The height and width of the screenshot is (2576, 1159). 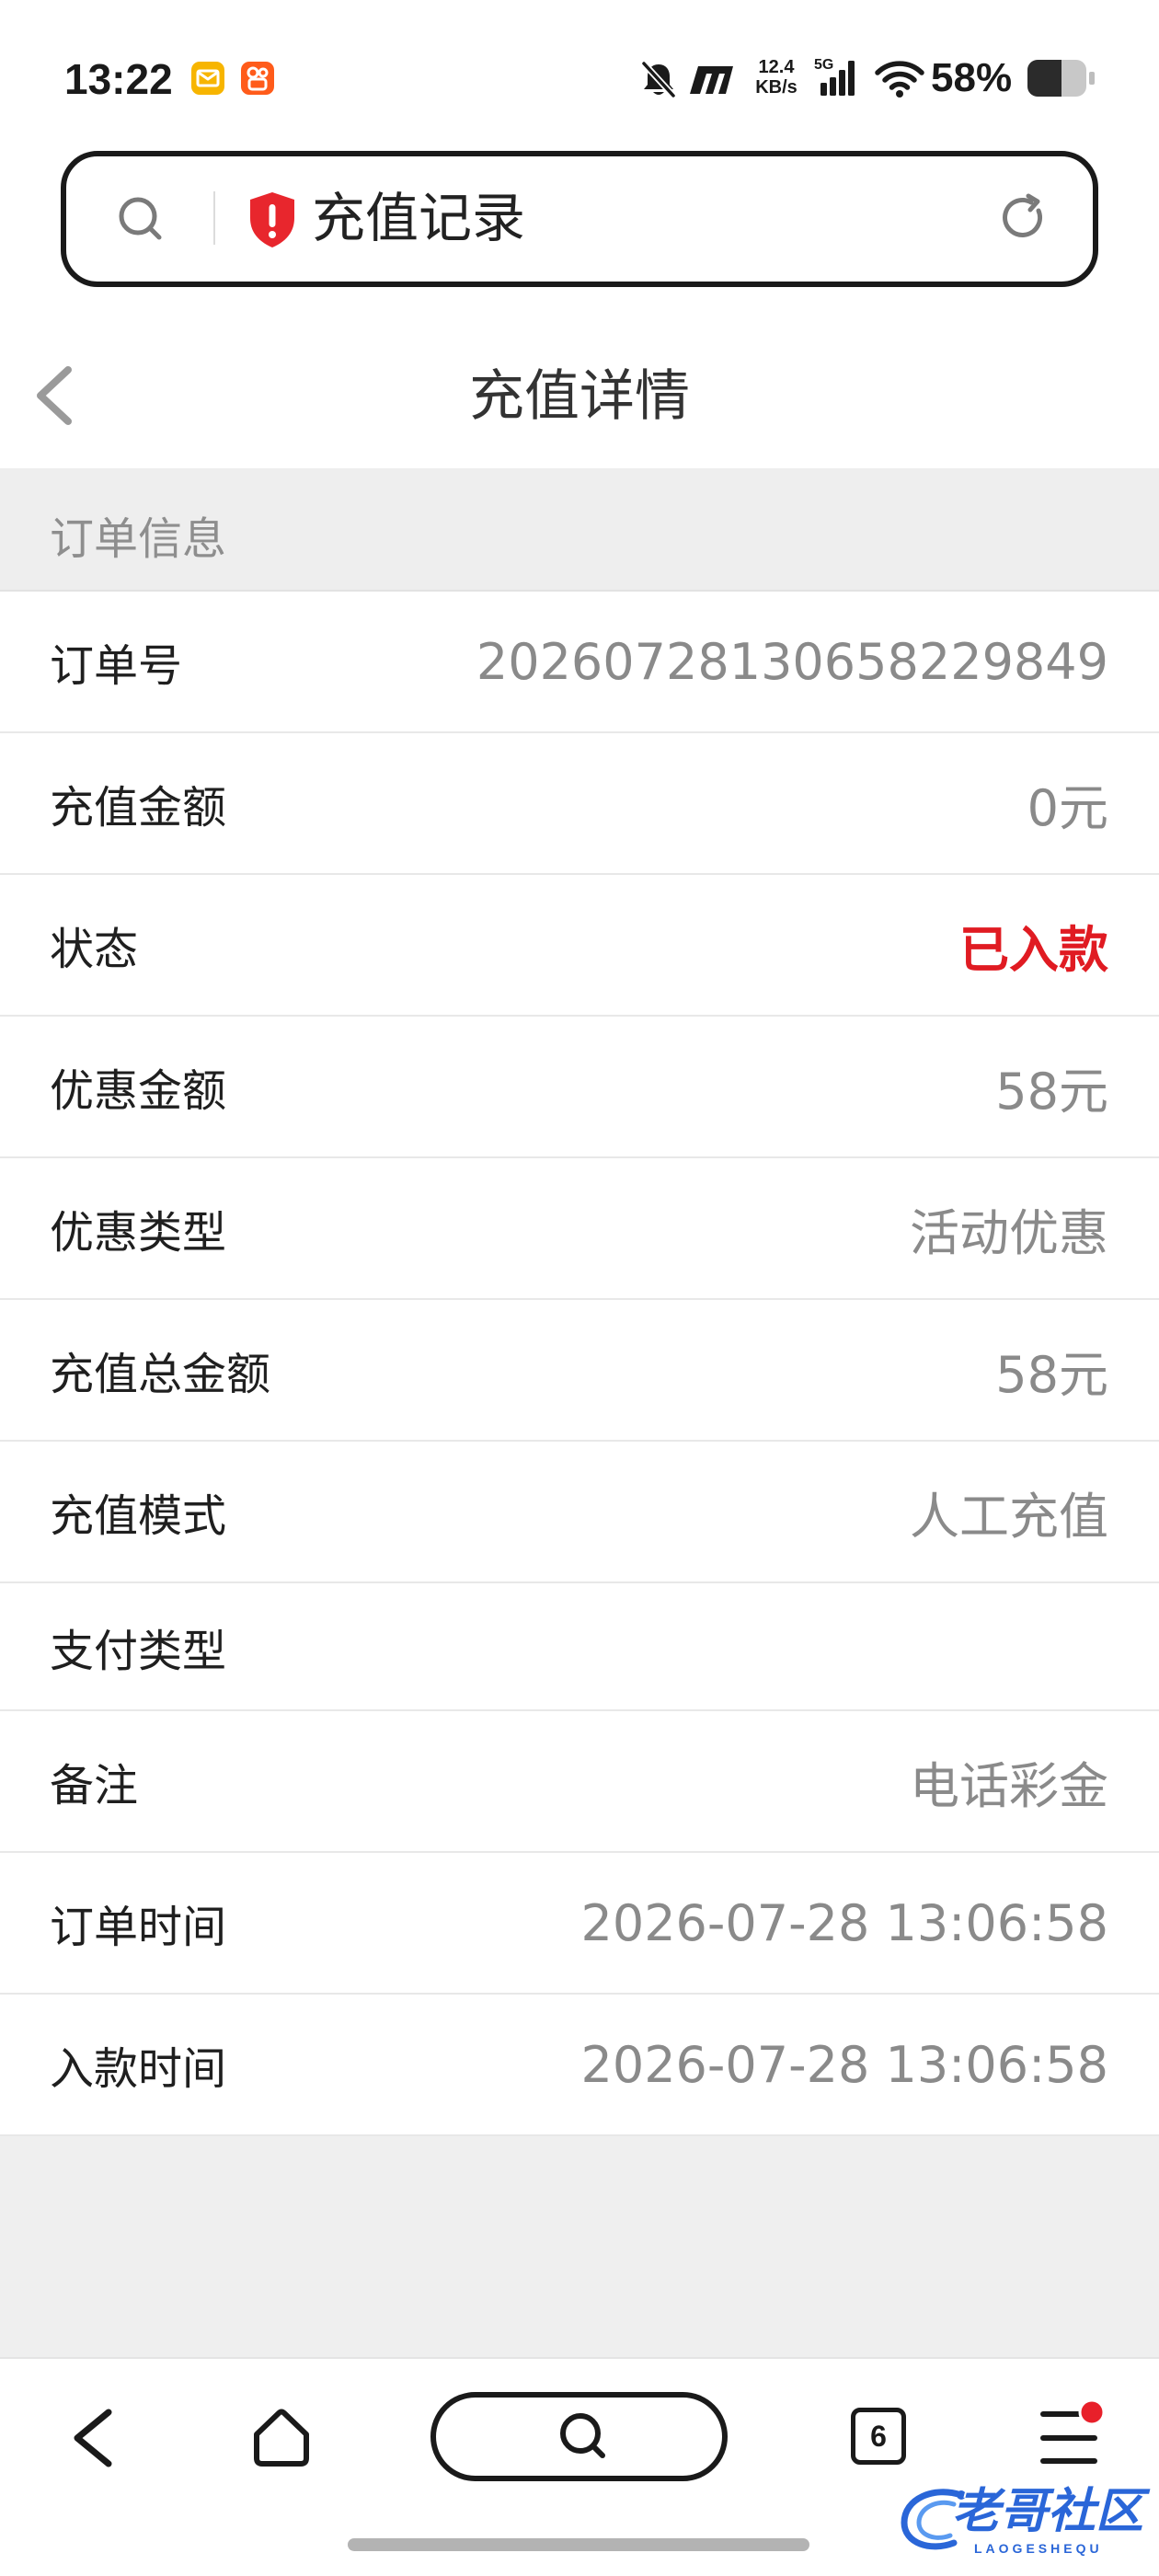 I want to click on search-button, so click(x=579, y=2436).